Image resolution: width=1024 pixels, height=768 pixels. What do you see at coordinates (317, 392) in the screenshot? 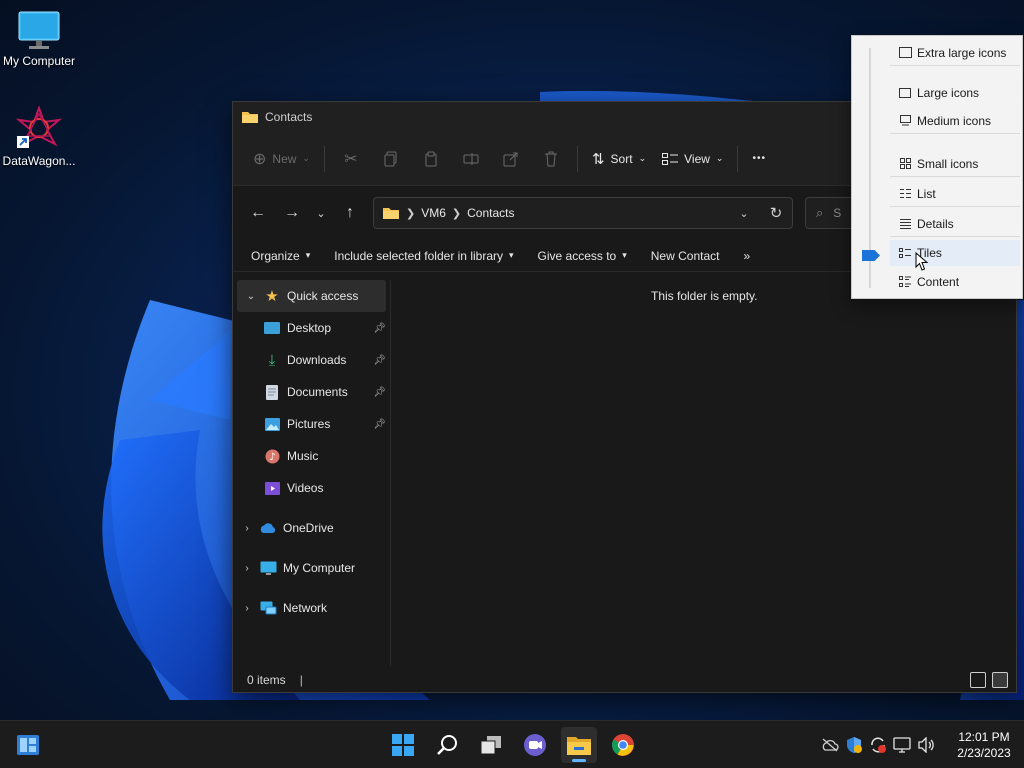
I see `nav-label: Documents` at bounding box center [317, 392].